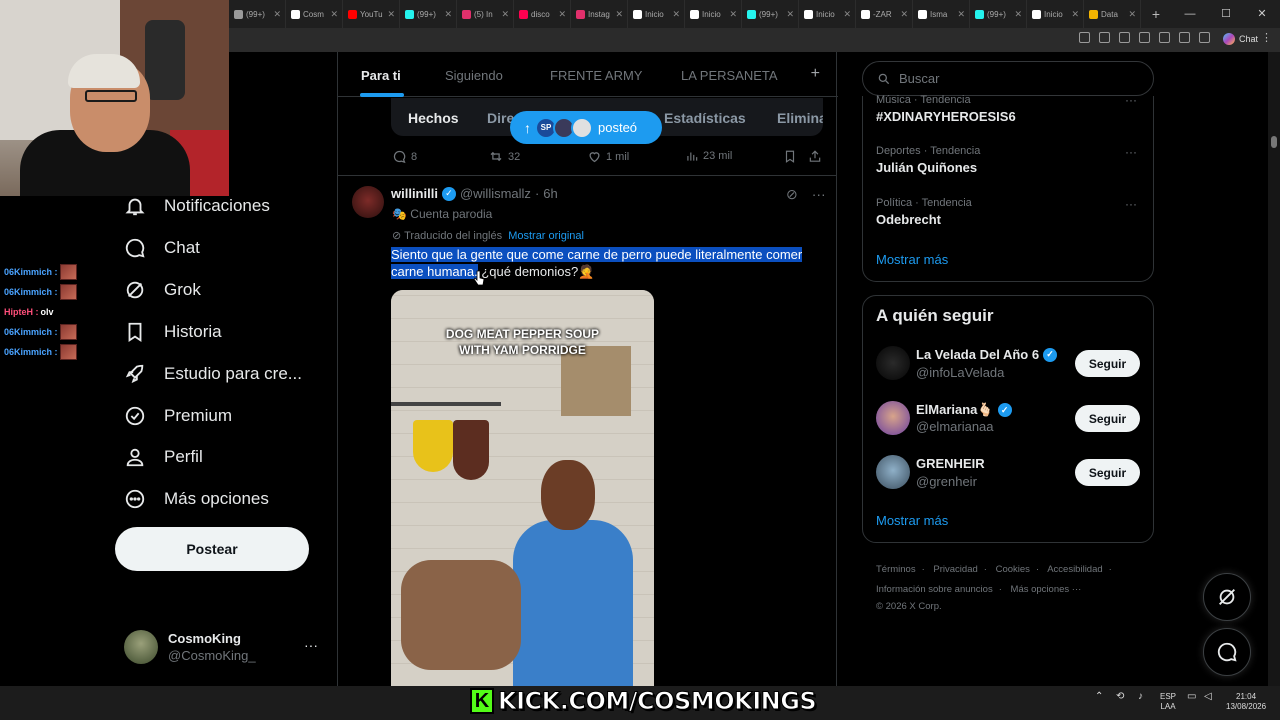 The image size is (1280, 720). What do you see at coordinates (196, 206) in the screenshot?
I see `nav-notifications: Notificaciones` at bounding box center [196, 206].